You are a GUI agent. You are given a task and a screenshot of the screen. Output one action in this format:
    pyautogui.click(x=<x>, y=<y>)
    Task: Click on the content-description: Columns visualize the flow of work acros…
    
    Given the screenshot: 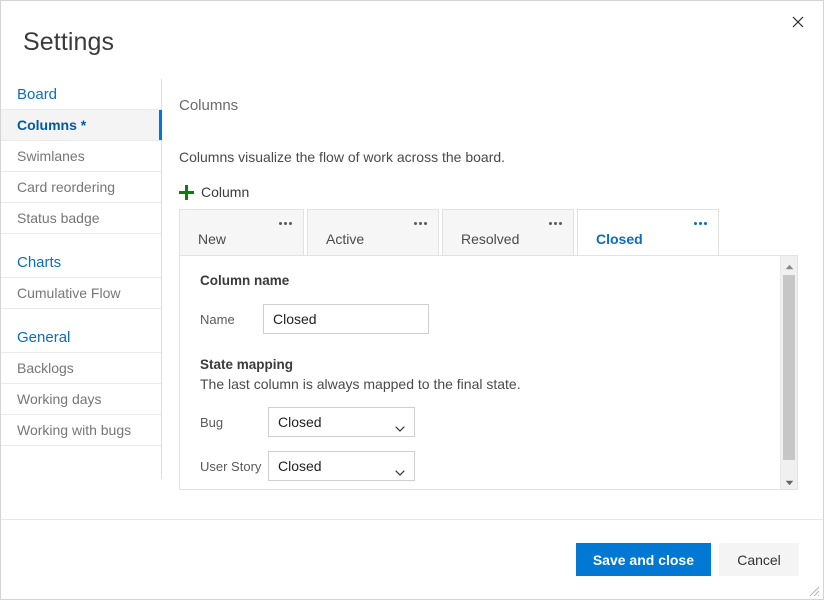 What is the action you would take?
    pyautogui.click(x=342, y=157)
    